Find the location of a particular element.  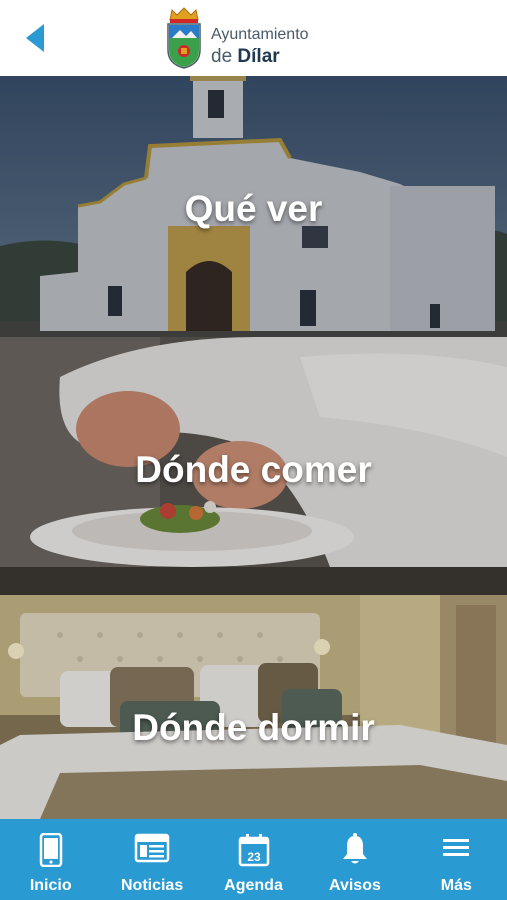

logo-title-line1: Ayuntamiento is located at coordinates (260, 34).